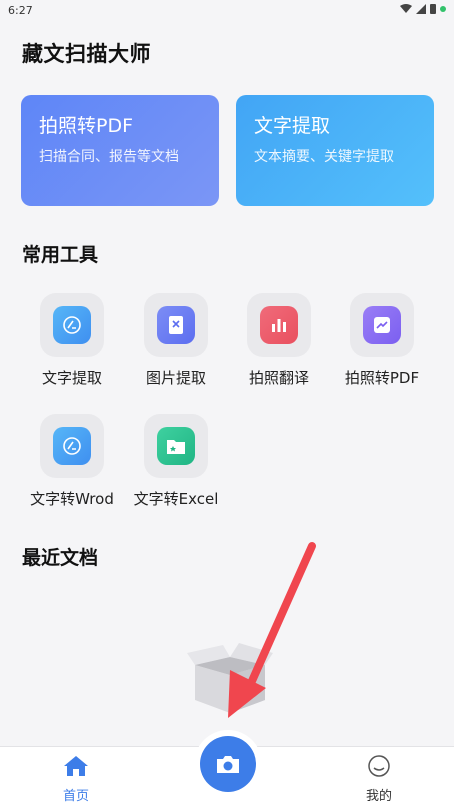  I want to click on page-title: 藏文扫描大师, so click(86, 54).